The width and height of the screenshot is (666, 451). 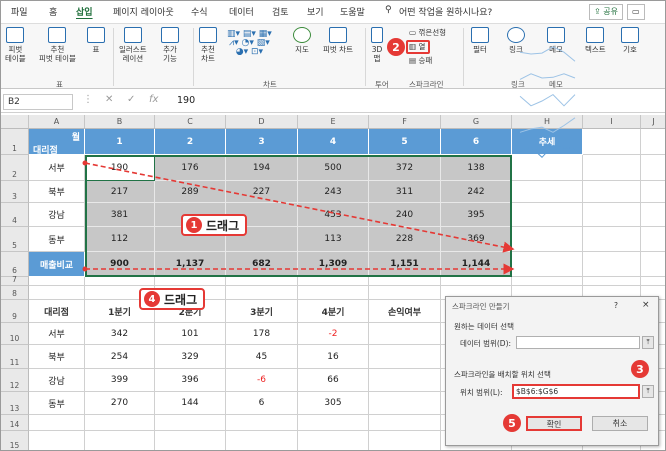 I want to click on column-header: F, so click(x=405, y=122).